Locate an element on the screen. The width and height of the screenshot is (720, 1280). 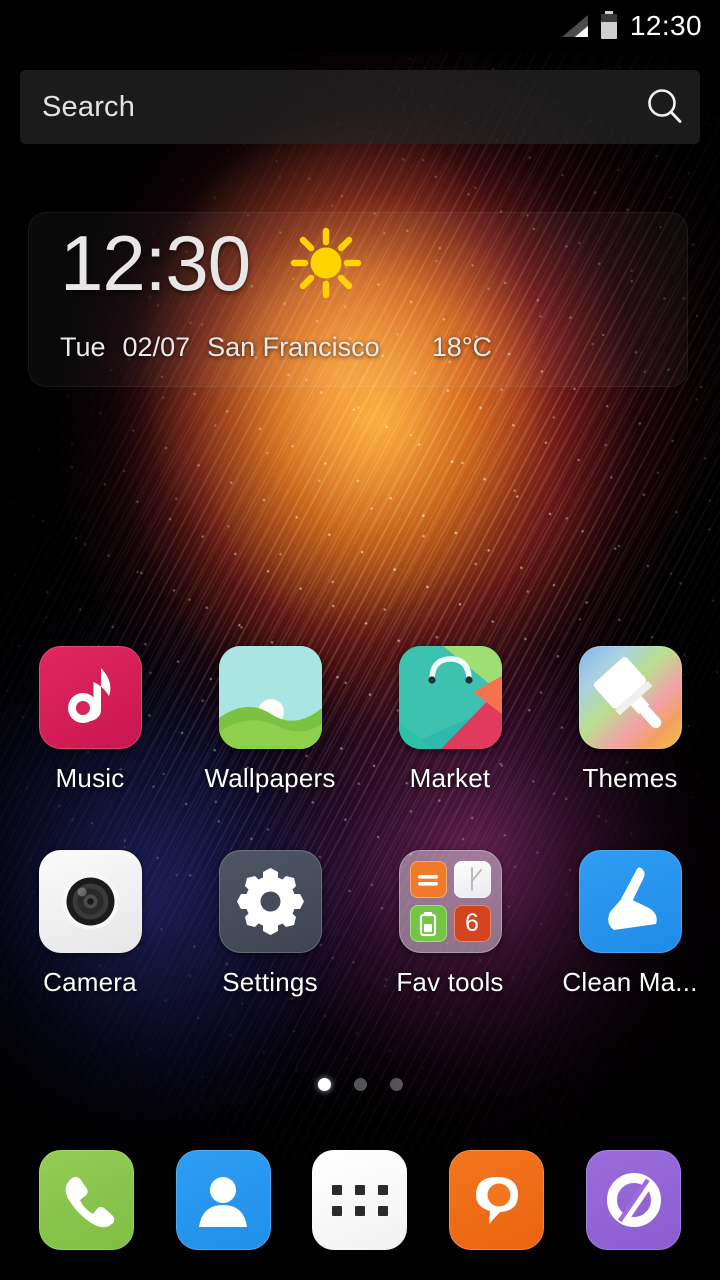
search-bar: Search is located at coordinates (360, 107).